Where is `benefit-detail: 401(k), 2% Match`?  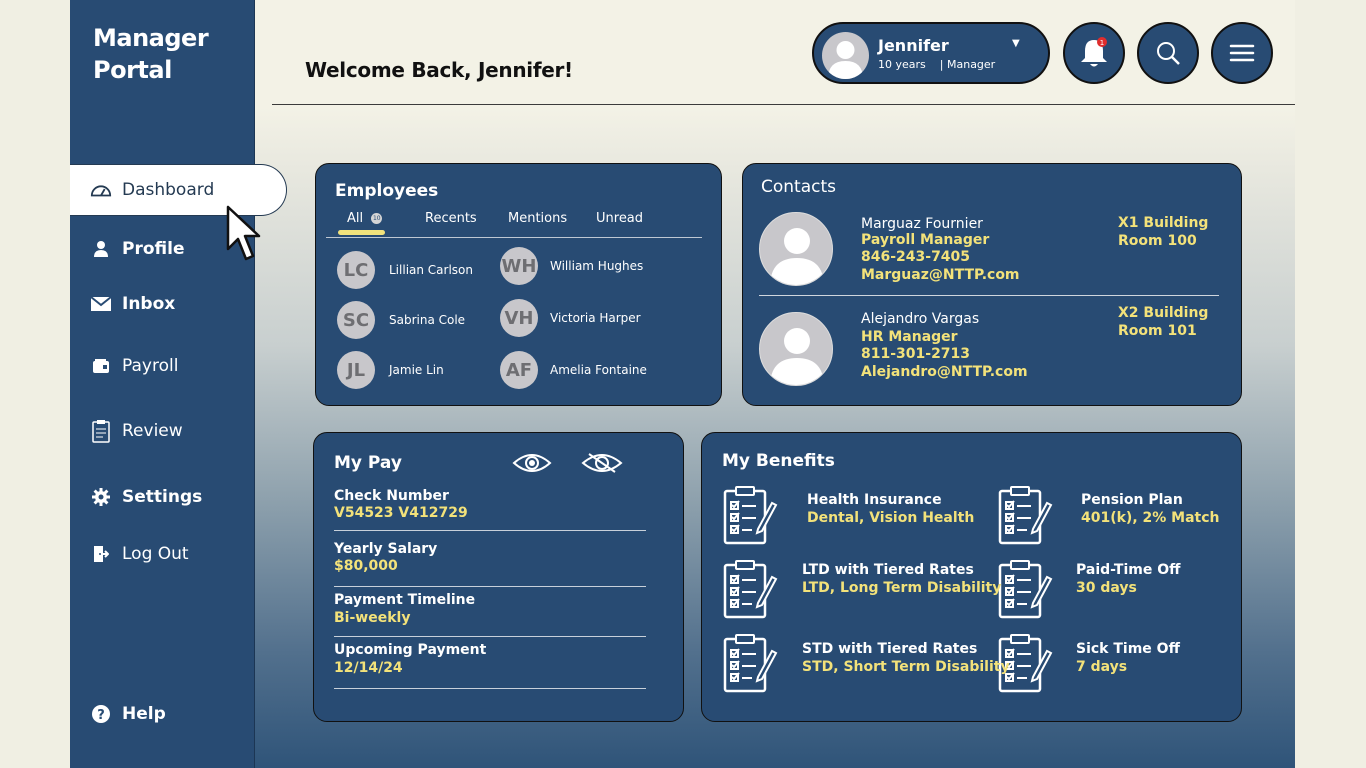
benefit-detail: 401(k), 2% Match is located at coordinates (1150, 518).